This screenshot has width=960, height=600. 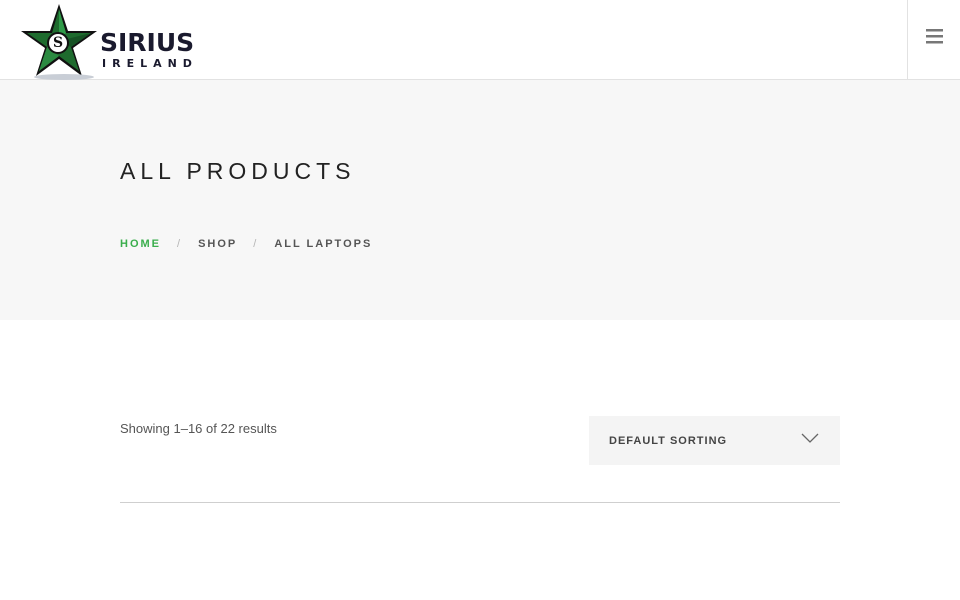 I want to click on logo-wordmark: SIRIUS, so click(x=147, y=42).